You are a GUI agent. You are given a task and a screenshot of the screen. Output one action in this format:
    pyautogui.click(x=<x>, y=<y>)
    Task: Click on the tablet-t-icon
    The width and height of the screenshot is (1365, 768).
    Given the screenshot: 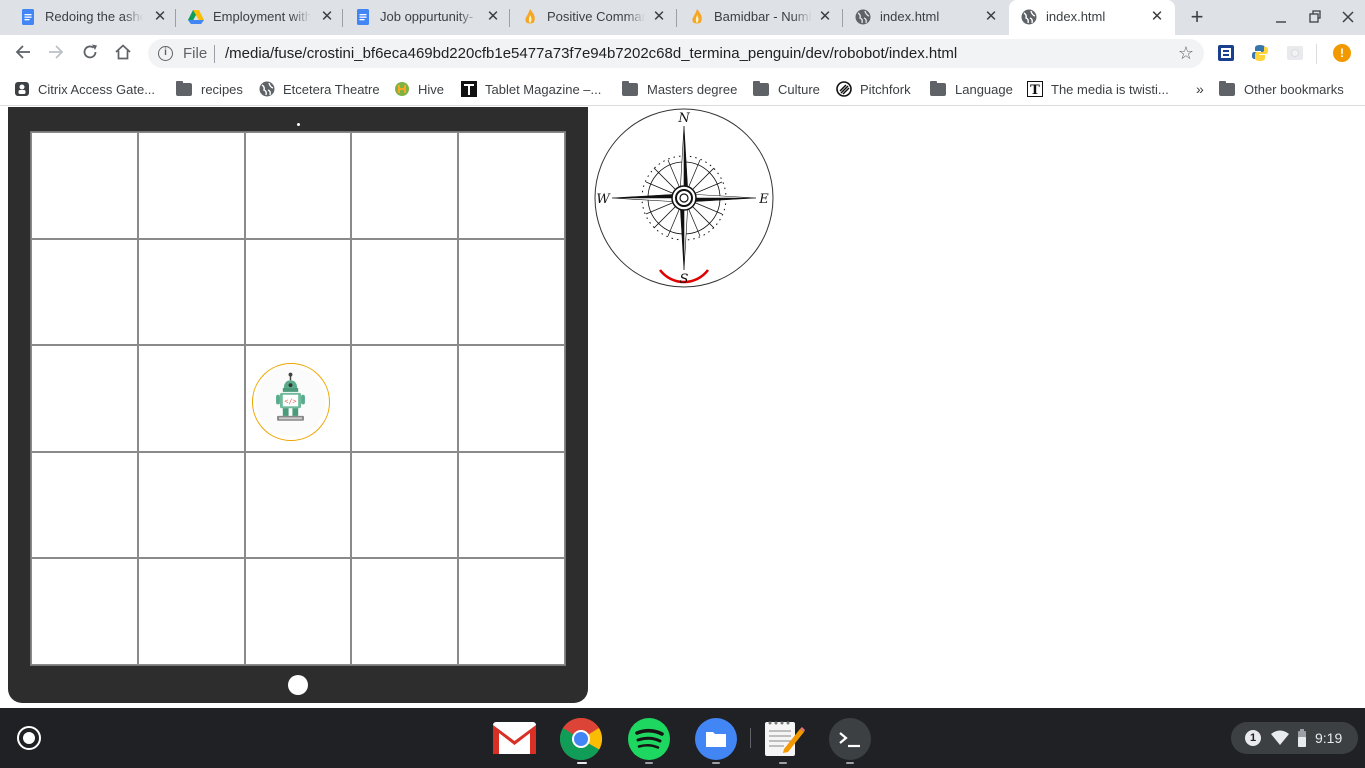 What is the action you would take?
    pyautogui.click(x=469, y=89)
    